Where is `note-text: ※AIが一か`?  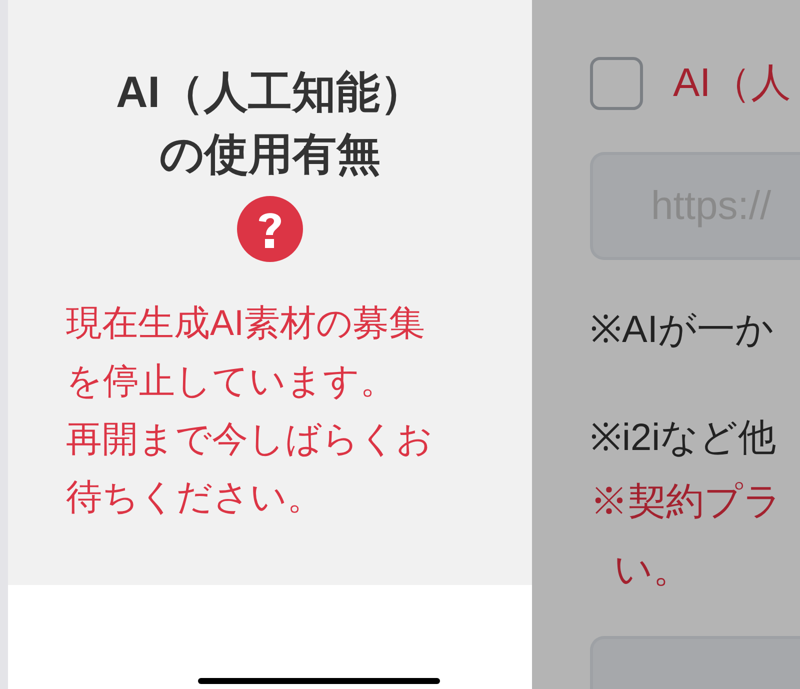
note-text: ※AIが一か is located at coordinates (682, 330).